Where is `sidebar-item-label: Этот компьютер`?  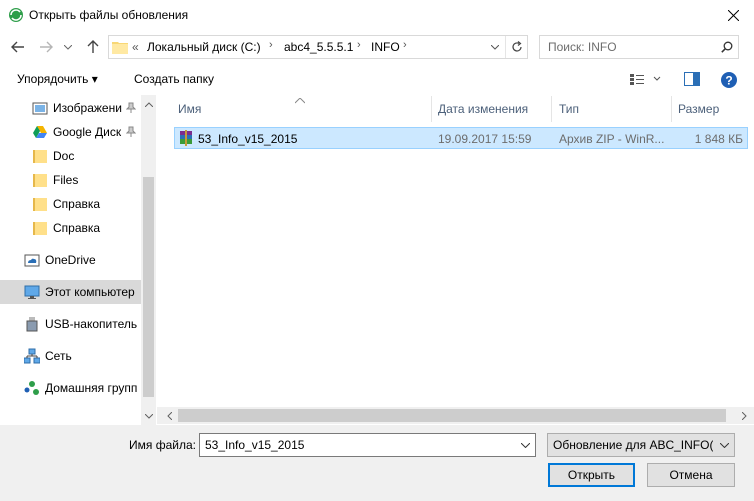
sidebar-item-label: Этот компьютер is located at coordinates (90, 292).